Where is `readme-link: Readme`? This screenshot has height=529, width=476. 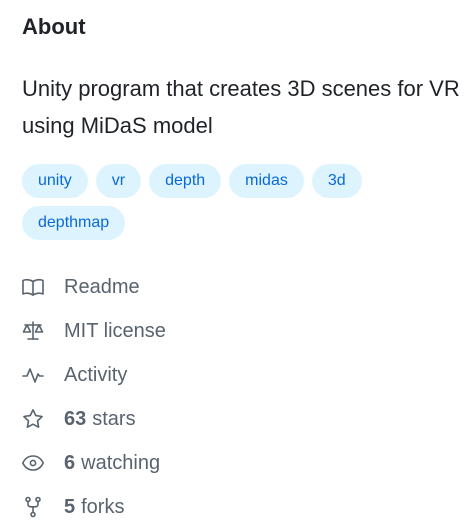 readme-link: Readme is located at coordinates (93, 287).